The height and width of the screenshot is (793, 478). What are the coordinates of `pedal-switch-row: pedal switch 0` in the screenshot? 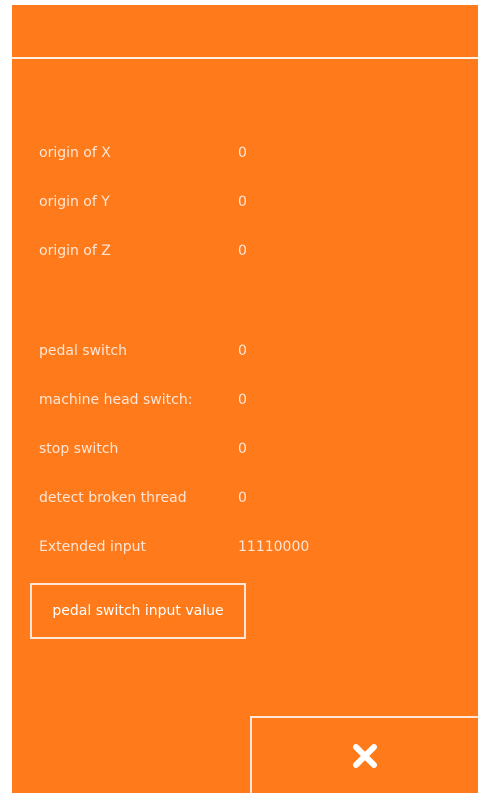 It's located at (245, 351).